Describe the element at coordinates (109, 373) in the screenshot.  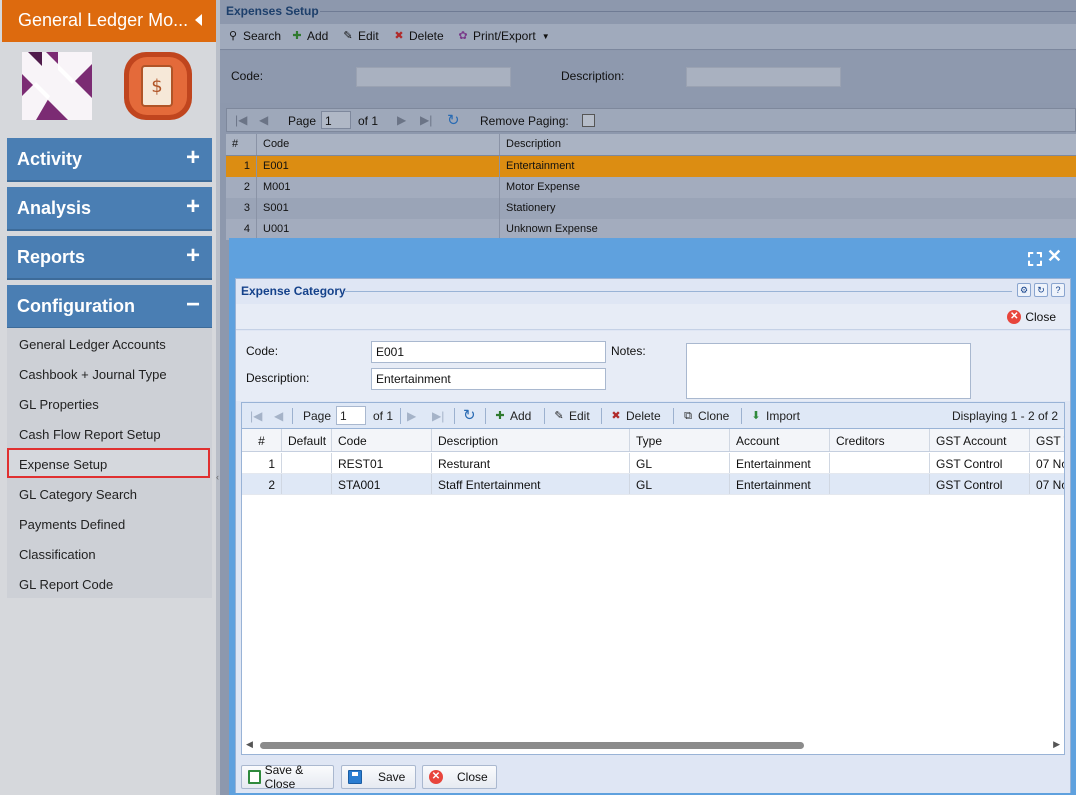
I see `menu-item-cashbook-journal-type: Cashbook + Journal Type` at that location.